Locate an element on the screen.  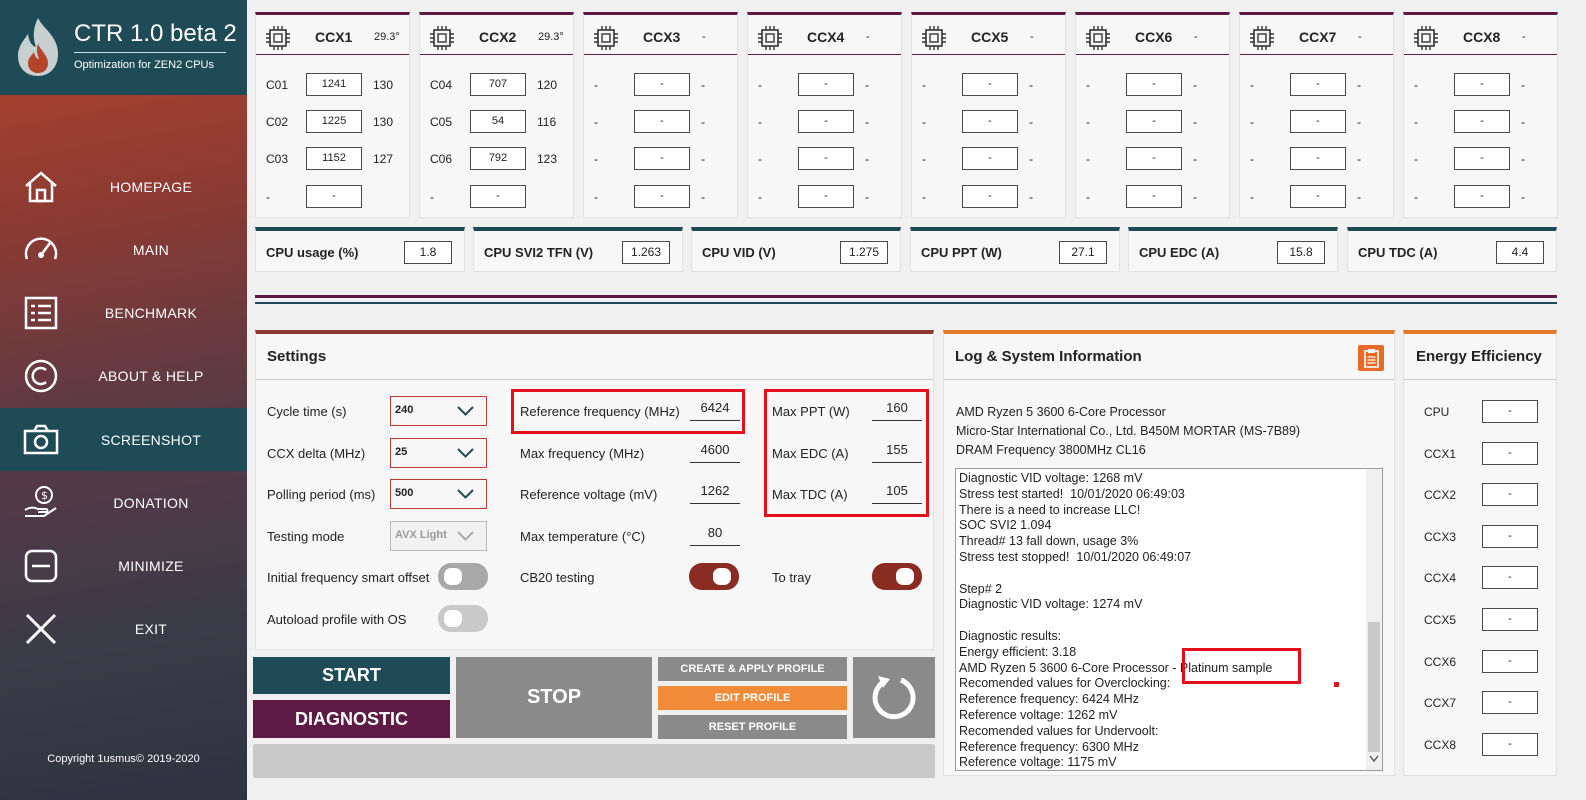
app-subtitle: Optimization for ZEN2 CPUs is located at coordinates (144, 65).